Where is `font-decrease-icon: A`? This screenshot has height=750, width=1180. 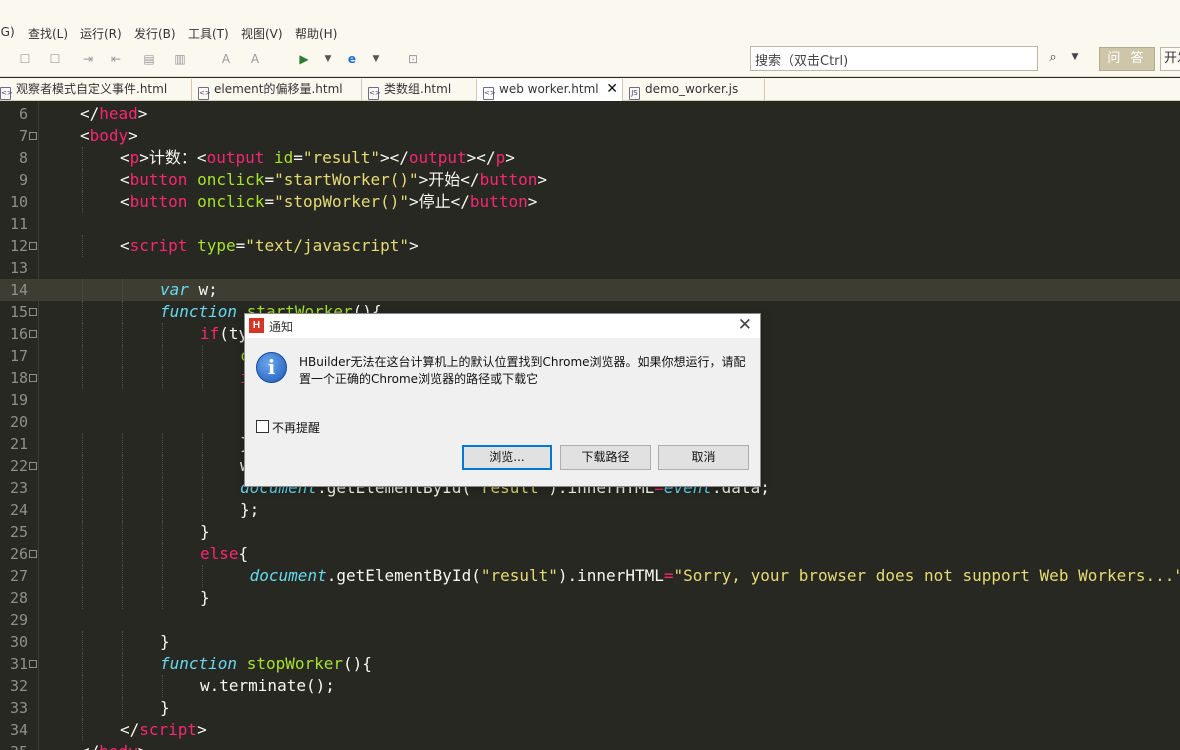 font-decrease-icon: A is located at coordinates (255, 59).